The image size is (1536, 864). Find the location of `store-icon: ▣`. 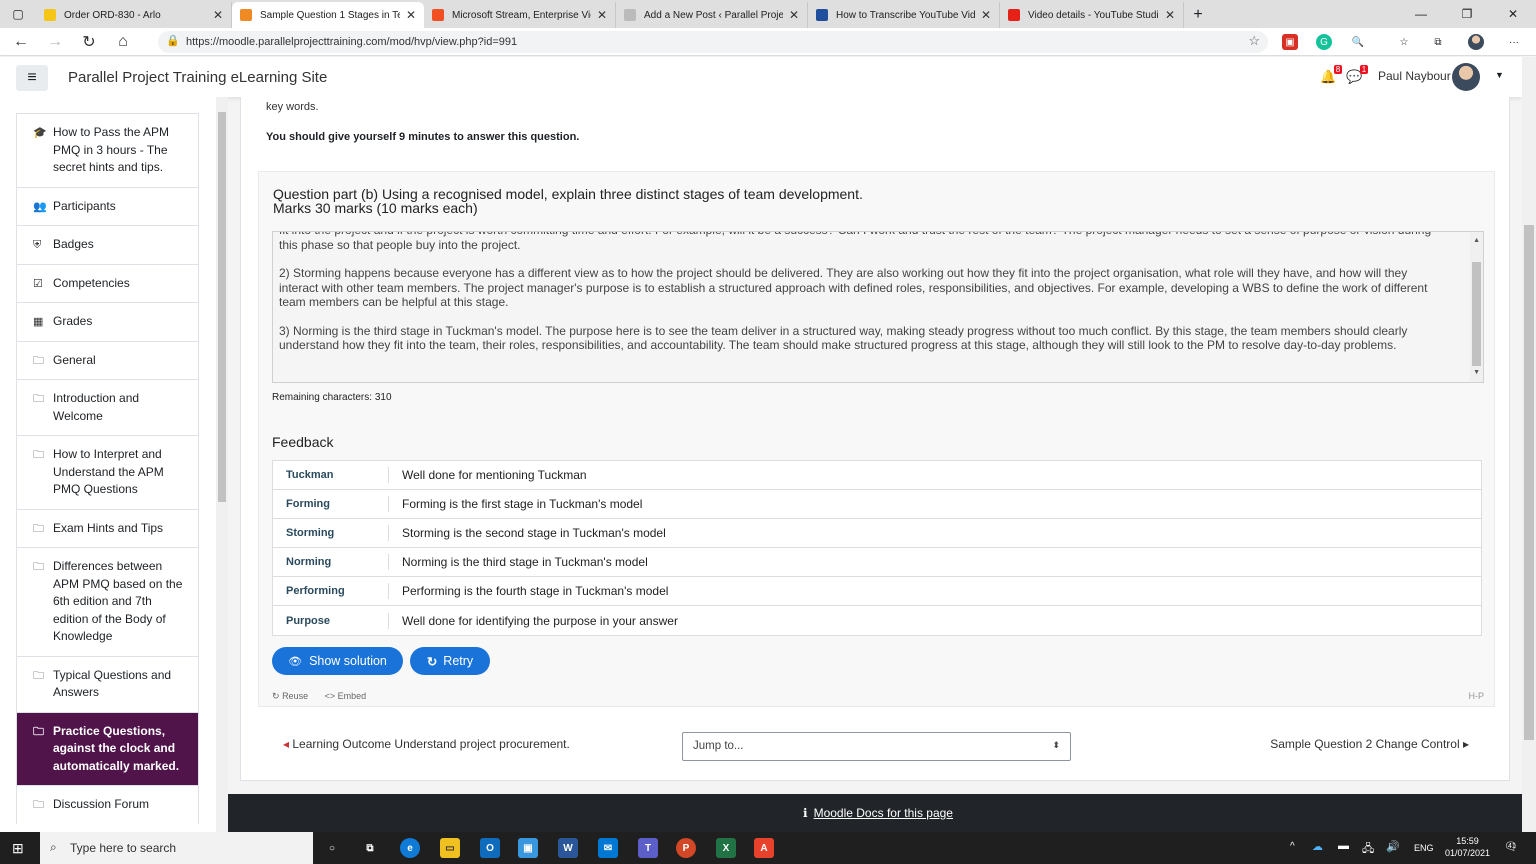

store-icon: ▣ is located at coordinates (528, 848).